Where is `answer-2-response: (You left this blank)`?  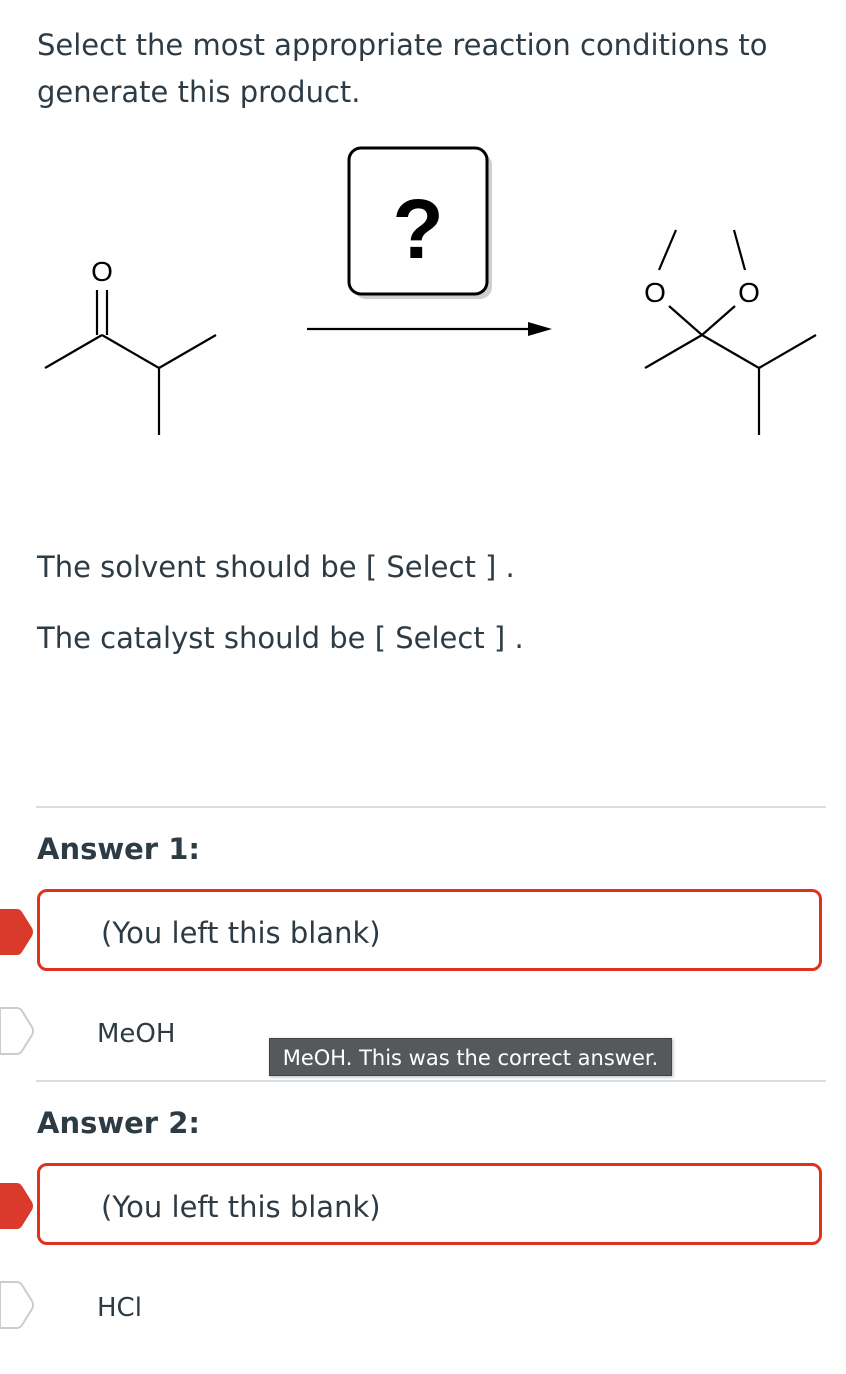 answer-2-response: (You left this blank) is located at coordinates (241, 1207).